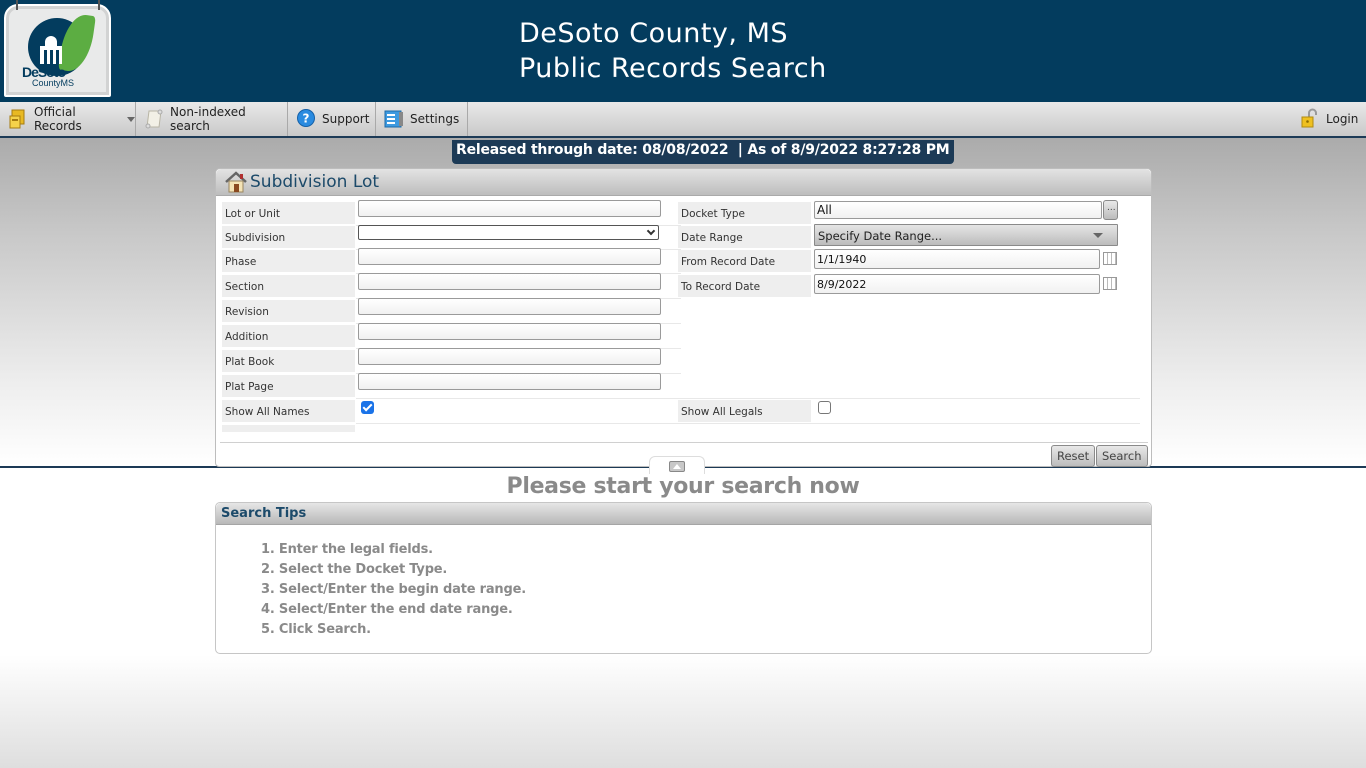  What do you see at coordinates (288, 428) in the screenshot?
I see `empty-label-cell` at bounding box center [288, 428].